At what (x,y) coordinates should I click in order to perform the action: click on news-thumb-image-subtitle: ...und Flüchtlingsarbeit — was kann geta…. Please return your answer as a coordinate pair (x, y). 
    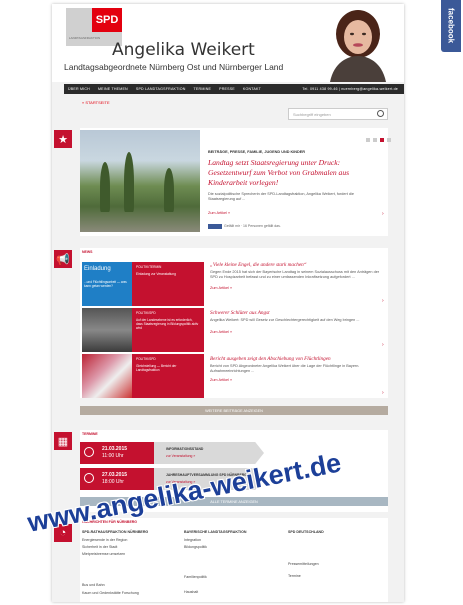
    Looking at the image, I should click on (105, 284).